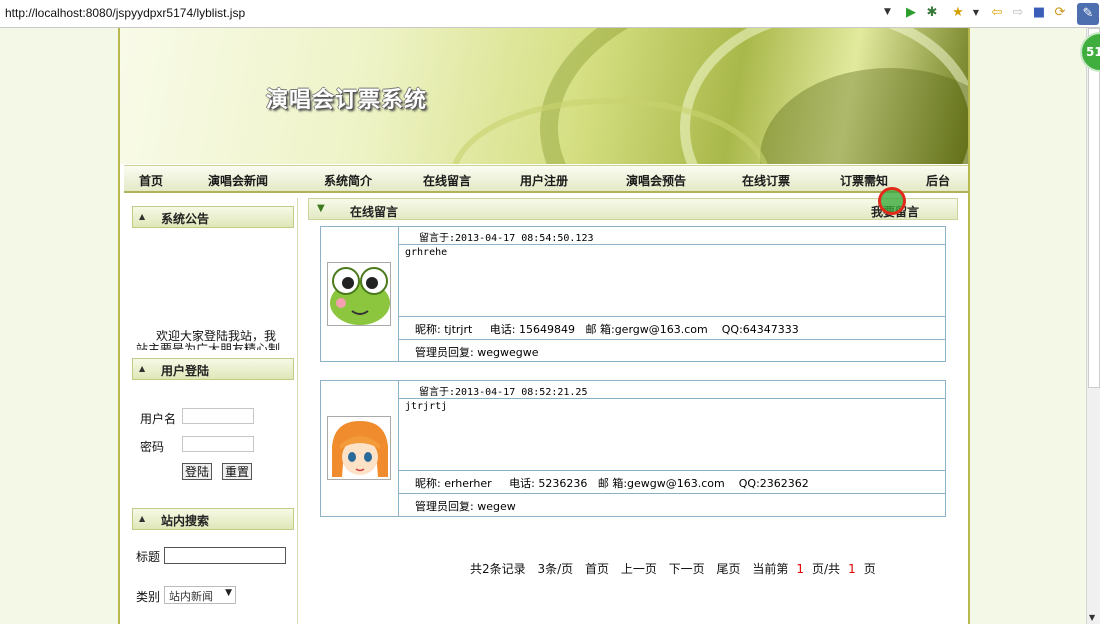  Describe the element at coordinates (1088, 14) in the screenshot. I see `extension-icon: ✎` at that location.